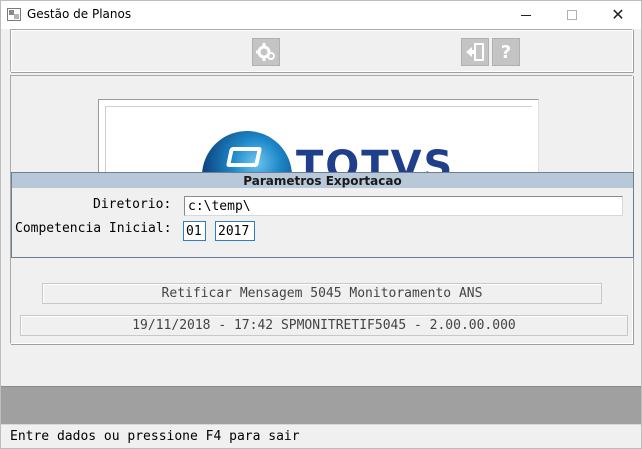  Describe the element at coordinates (321, 436) in the screenshot. I see `status-bar: Entre dados ou pressione F4 para sair` at that location.